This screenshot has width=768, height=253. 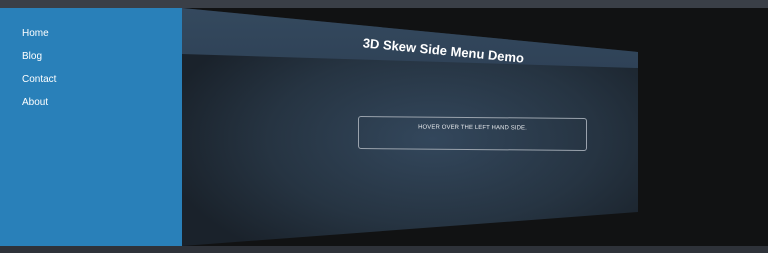 What do you see at coordinates (472, 128) in the screenshot?
I see `hint-text: HOVER OVER THE LEFT HAND SIDE.` at bounding box center [472, 128].